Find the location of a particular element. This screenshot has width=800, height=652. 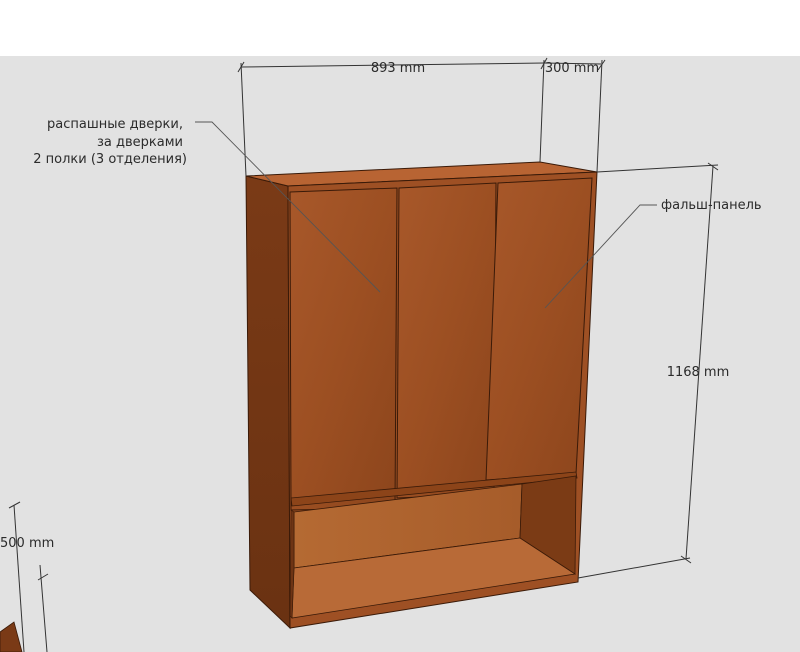

doors-note-line-1: распашные дверки, is located at coordinates (115, 124).